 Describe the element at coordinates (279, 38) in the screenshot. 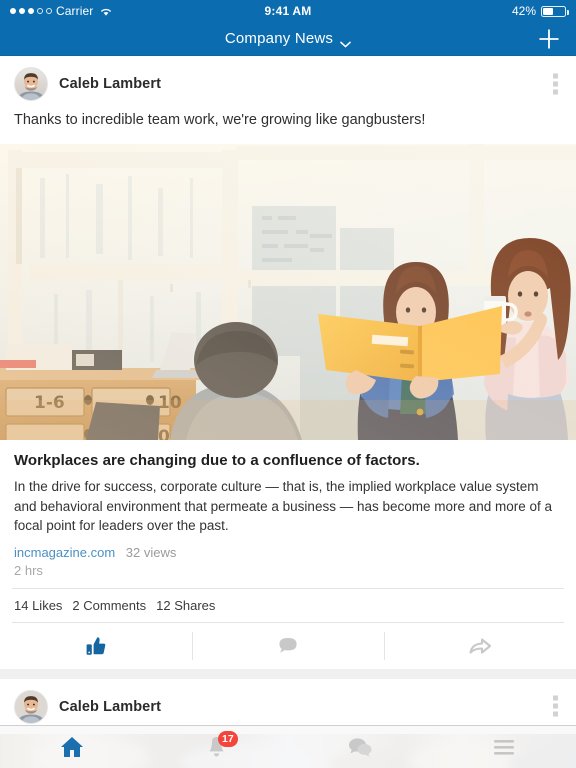

I see `nav-title-label: Company News` at that location.